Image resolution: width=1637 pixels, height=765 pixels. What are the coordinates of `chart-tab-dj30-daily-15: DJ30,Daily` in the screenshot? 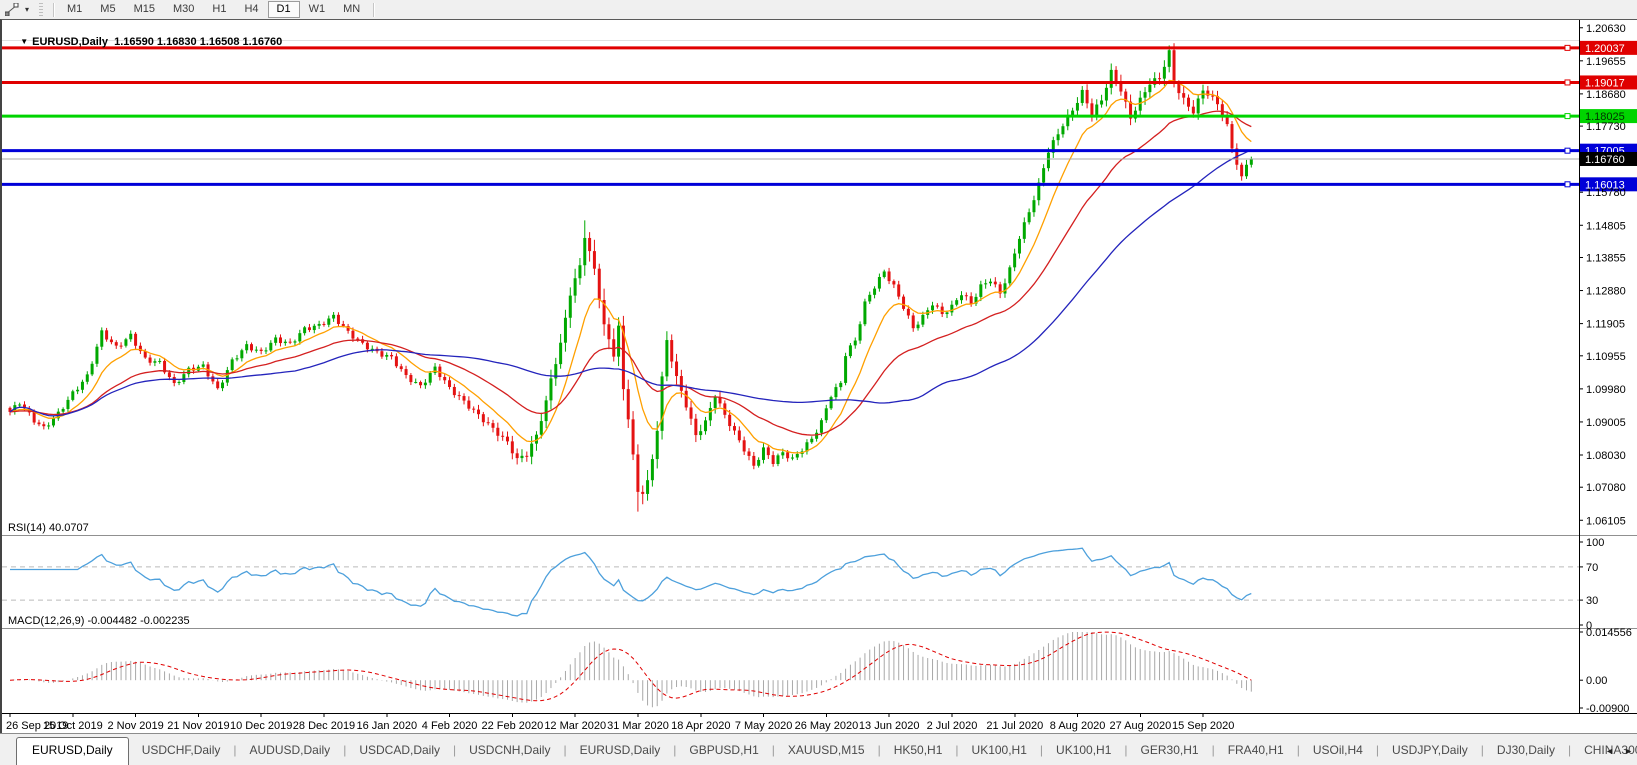 It's located at (1526, 751).